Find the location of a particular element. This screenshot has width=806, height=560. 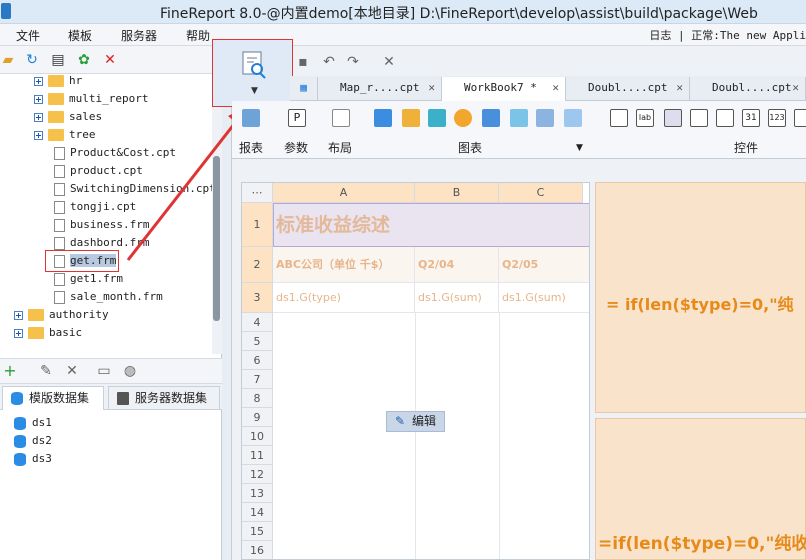

row-header: 14 is located at coordinates (257, 512).